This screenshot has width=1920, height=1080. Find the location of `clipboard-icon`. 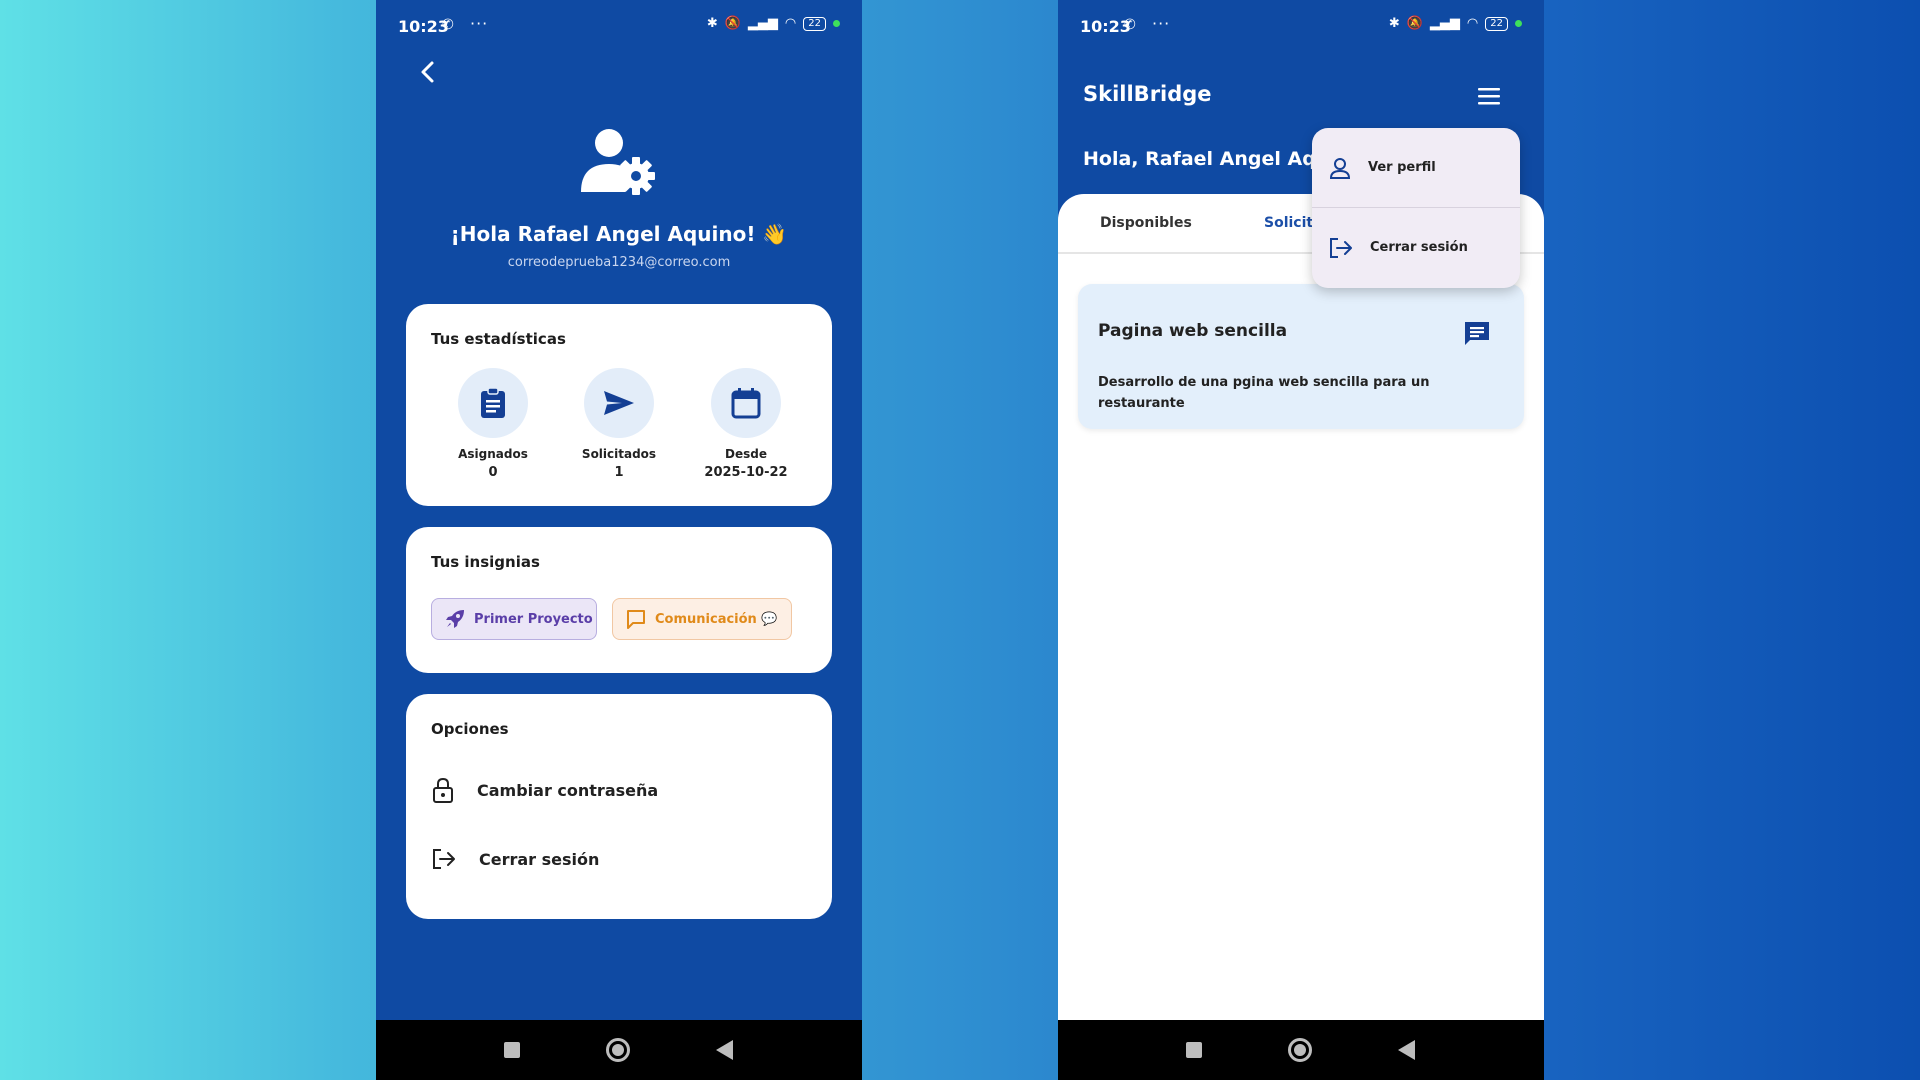

clipboard-icon is located at coordinates (493, 403).